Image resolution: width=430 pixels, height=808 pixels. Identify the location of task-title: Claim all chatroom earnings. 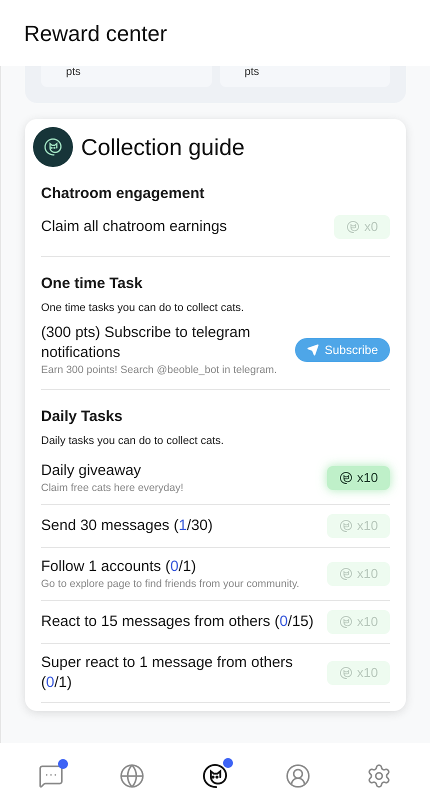
(134, 226).